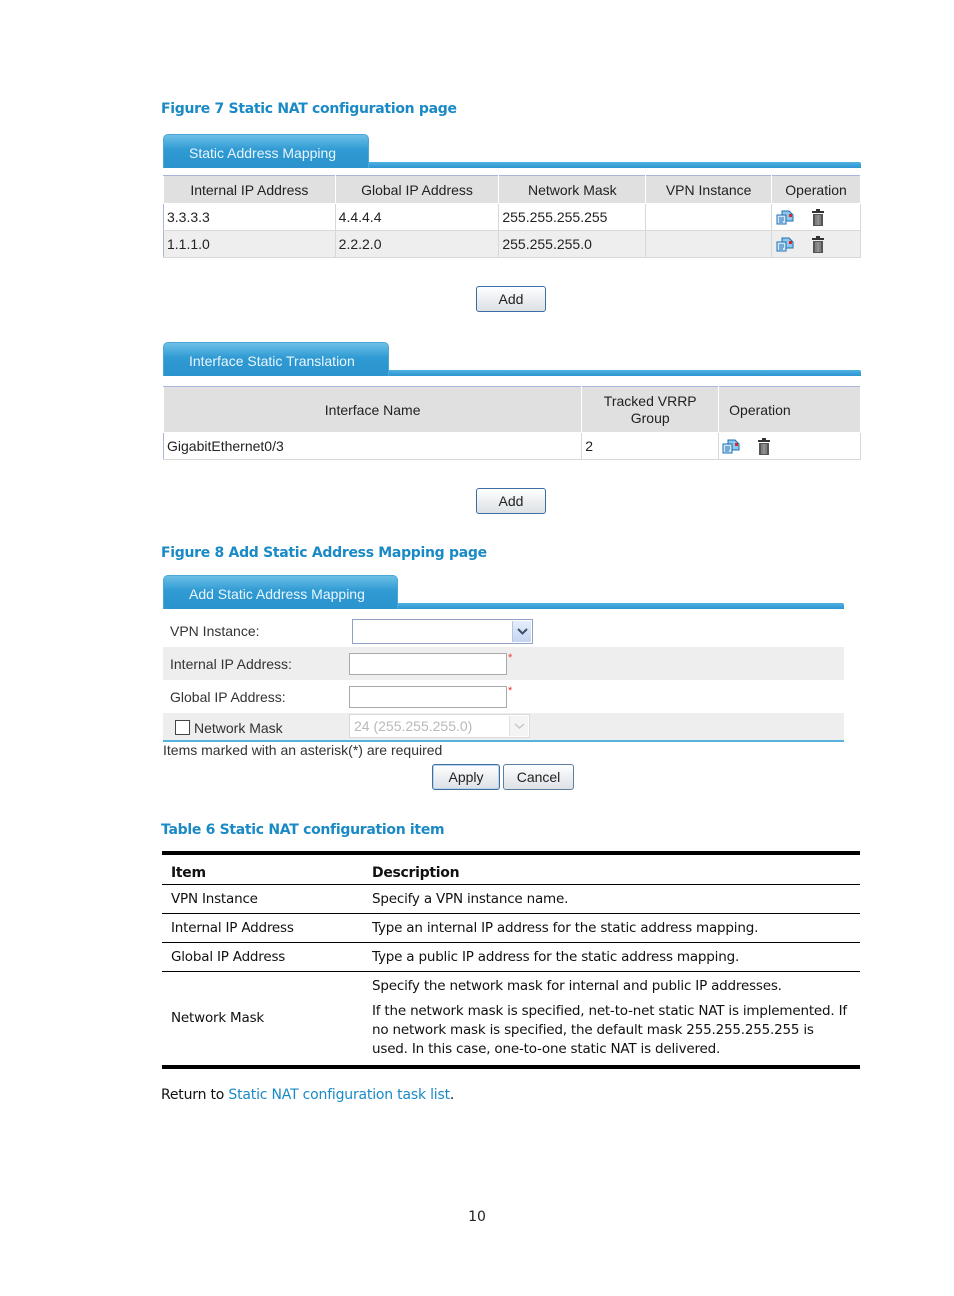 Image resolution: width=954 pixels, height=1296 pixels. What do you see at coordinates (276, 359) in the screenshot?
I see `tab-interface-static-translation: Interface Static Translation` at bounding box center [276, 359].